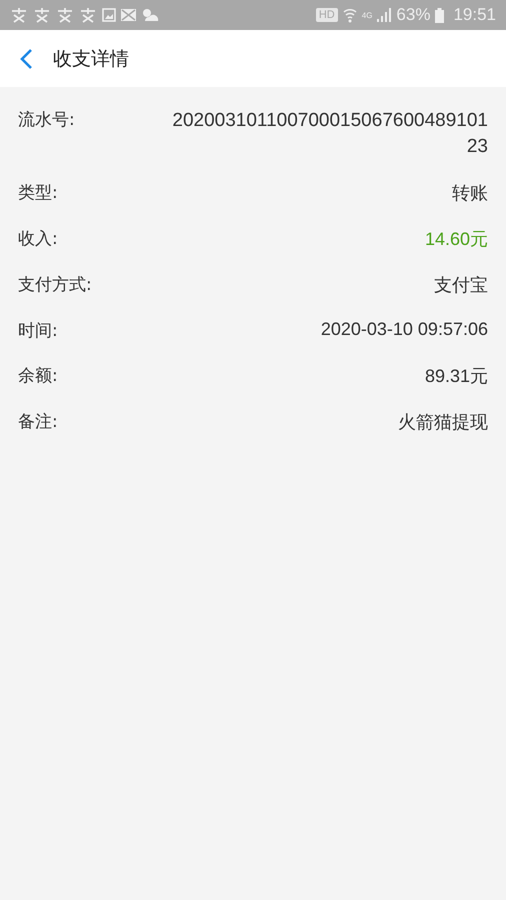 Image resolution: width=506 pixels, height=900 pixels. Describe the element at coordinates (413, 15) in the screenshot. I see `battery-percent: 63%` at that location.